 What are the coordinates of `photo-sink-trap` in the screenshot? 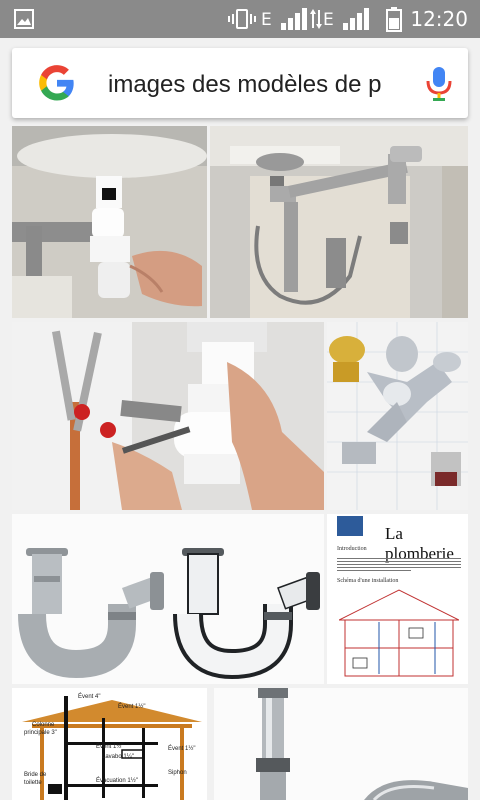 It's located at (109, 222).